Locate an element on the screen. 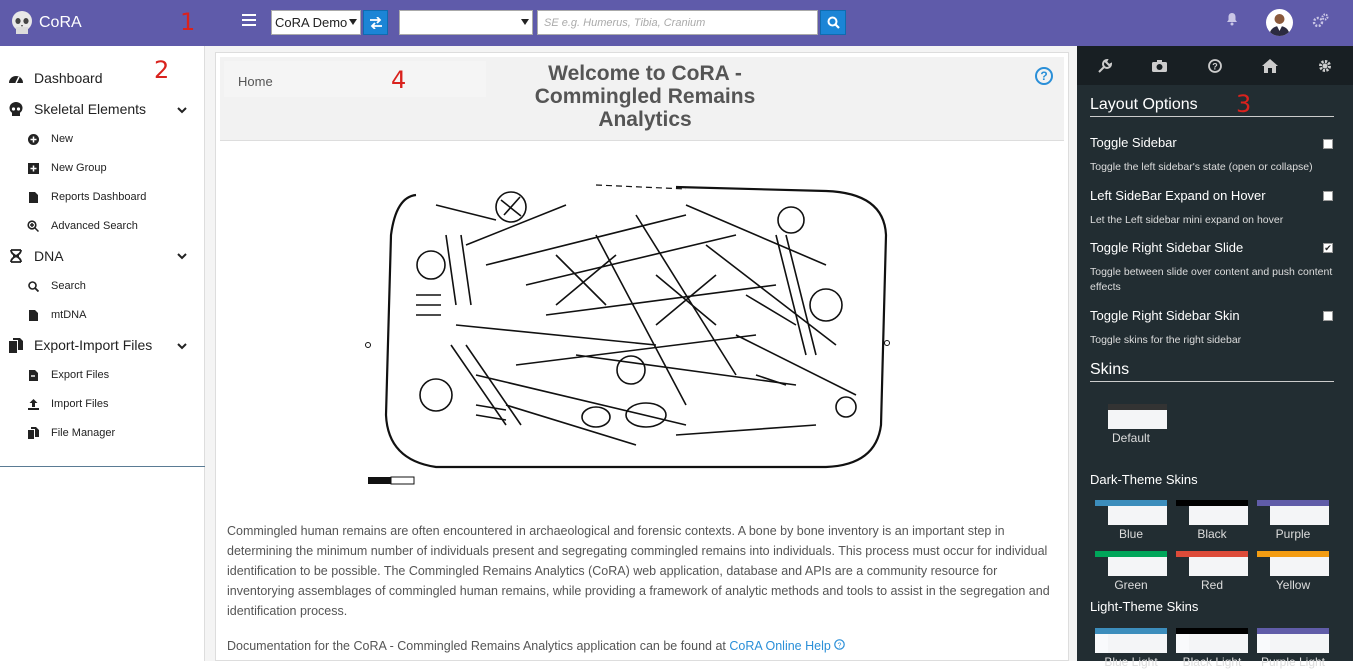 The image size is (1353, 670). switch-project-button is located at coordinates (375, 22).